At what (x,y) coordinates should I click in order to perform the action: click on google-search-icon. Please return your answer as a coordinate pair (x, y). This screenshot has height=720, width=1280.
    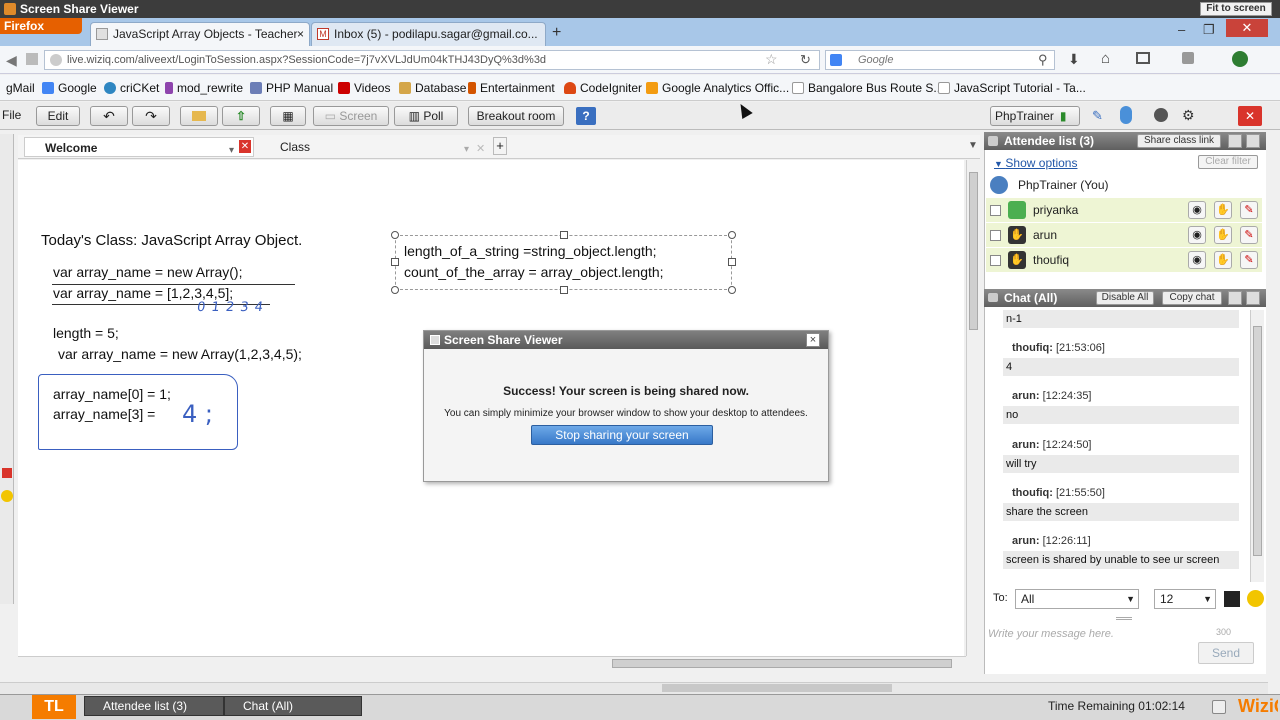
    Looking at the image, I should click on (836, 60).